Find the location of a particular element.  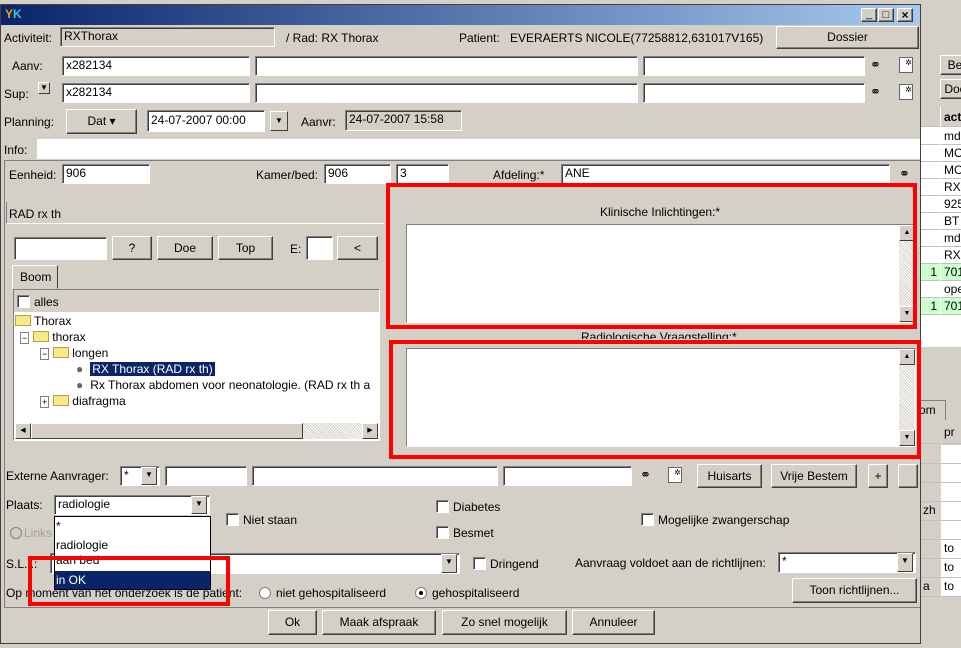

niet-gehospitaliseerd-radio is located at coordinates (265, 593).